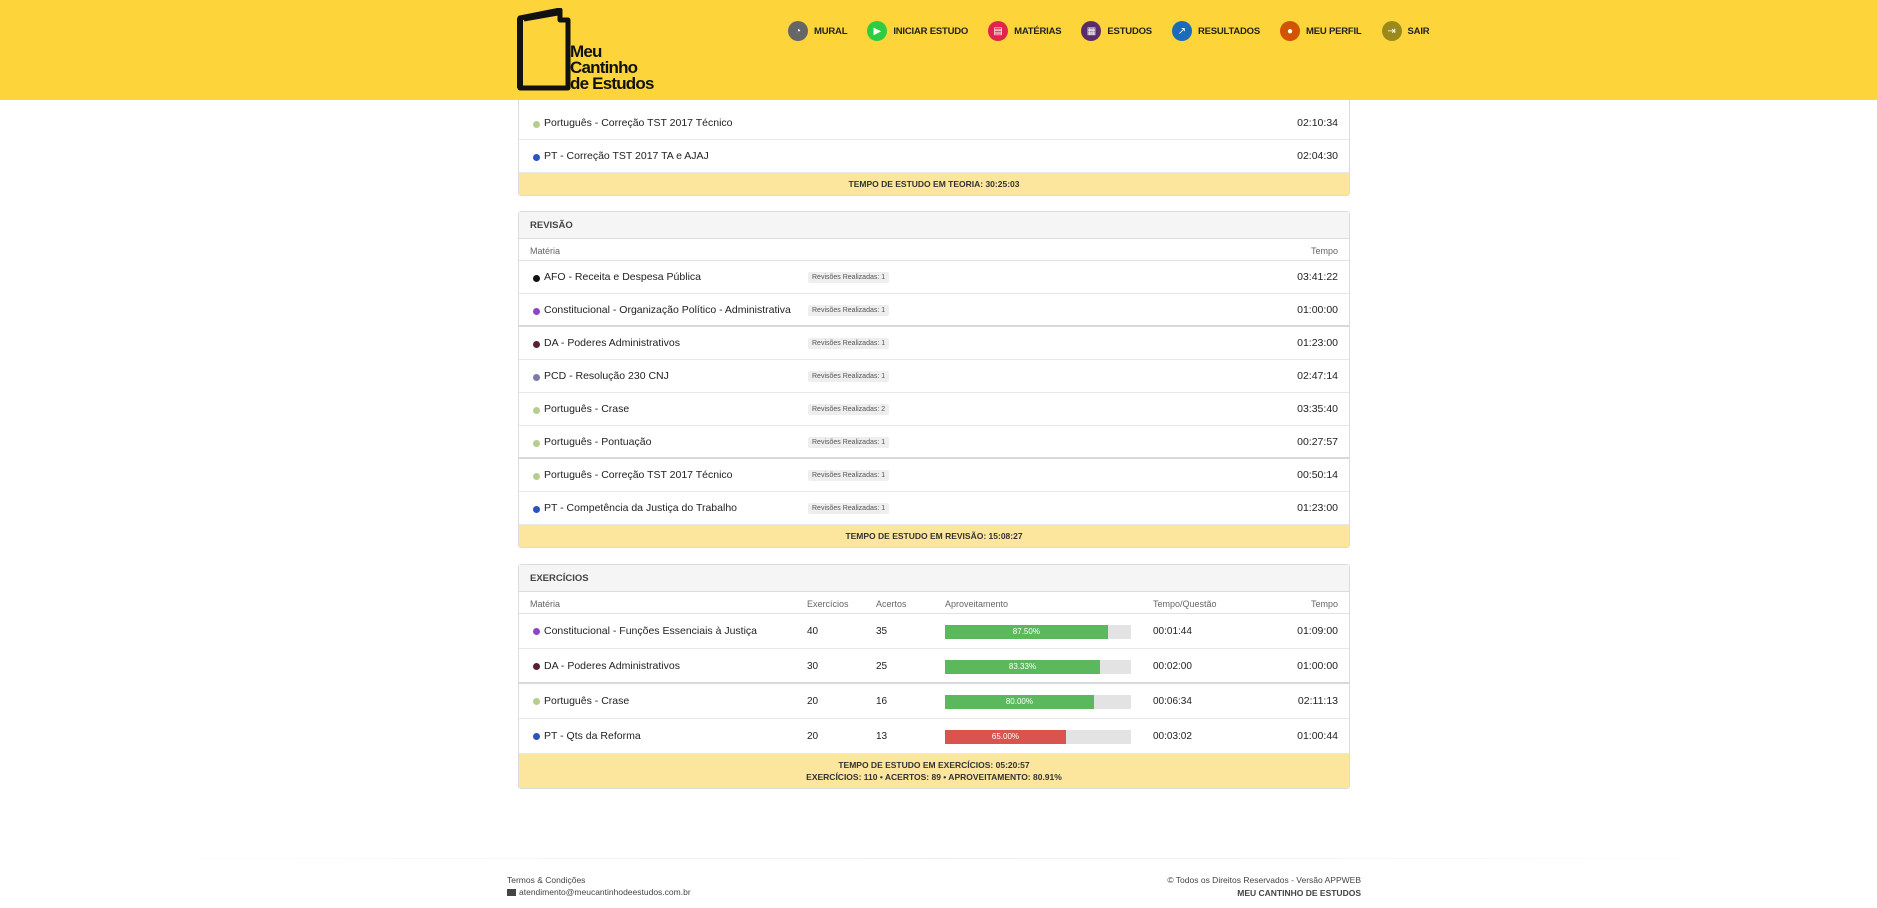 This screenshot has height=908, width=1877. What do you see at coordinates (934, 225) in the screenshot?
I see `revisao-title: Revisão` at bounding box center [934, 225].